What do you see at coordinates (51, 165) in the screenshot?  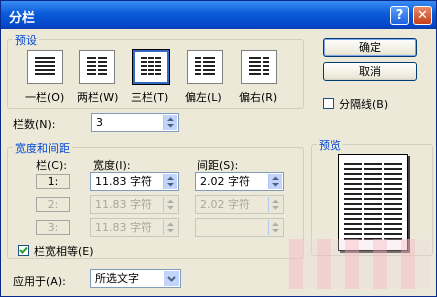 I see `col-header: 栏(C):` at bounding box center [51, 165].